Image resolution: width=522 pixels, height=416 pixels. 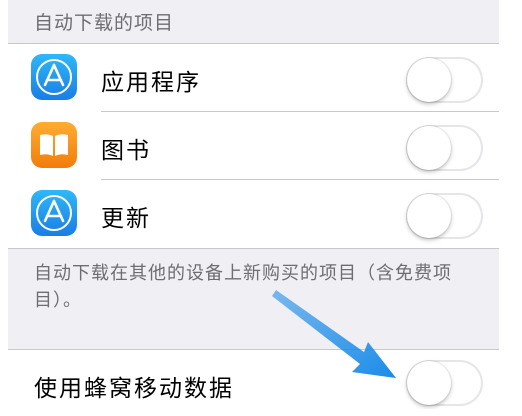 I want to click on row-cellular-label: 使用蜂窝移动数据, so click(x=134, y=389).